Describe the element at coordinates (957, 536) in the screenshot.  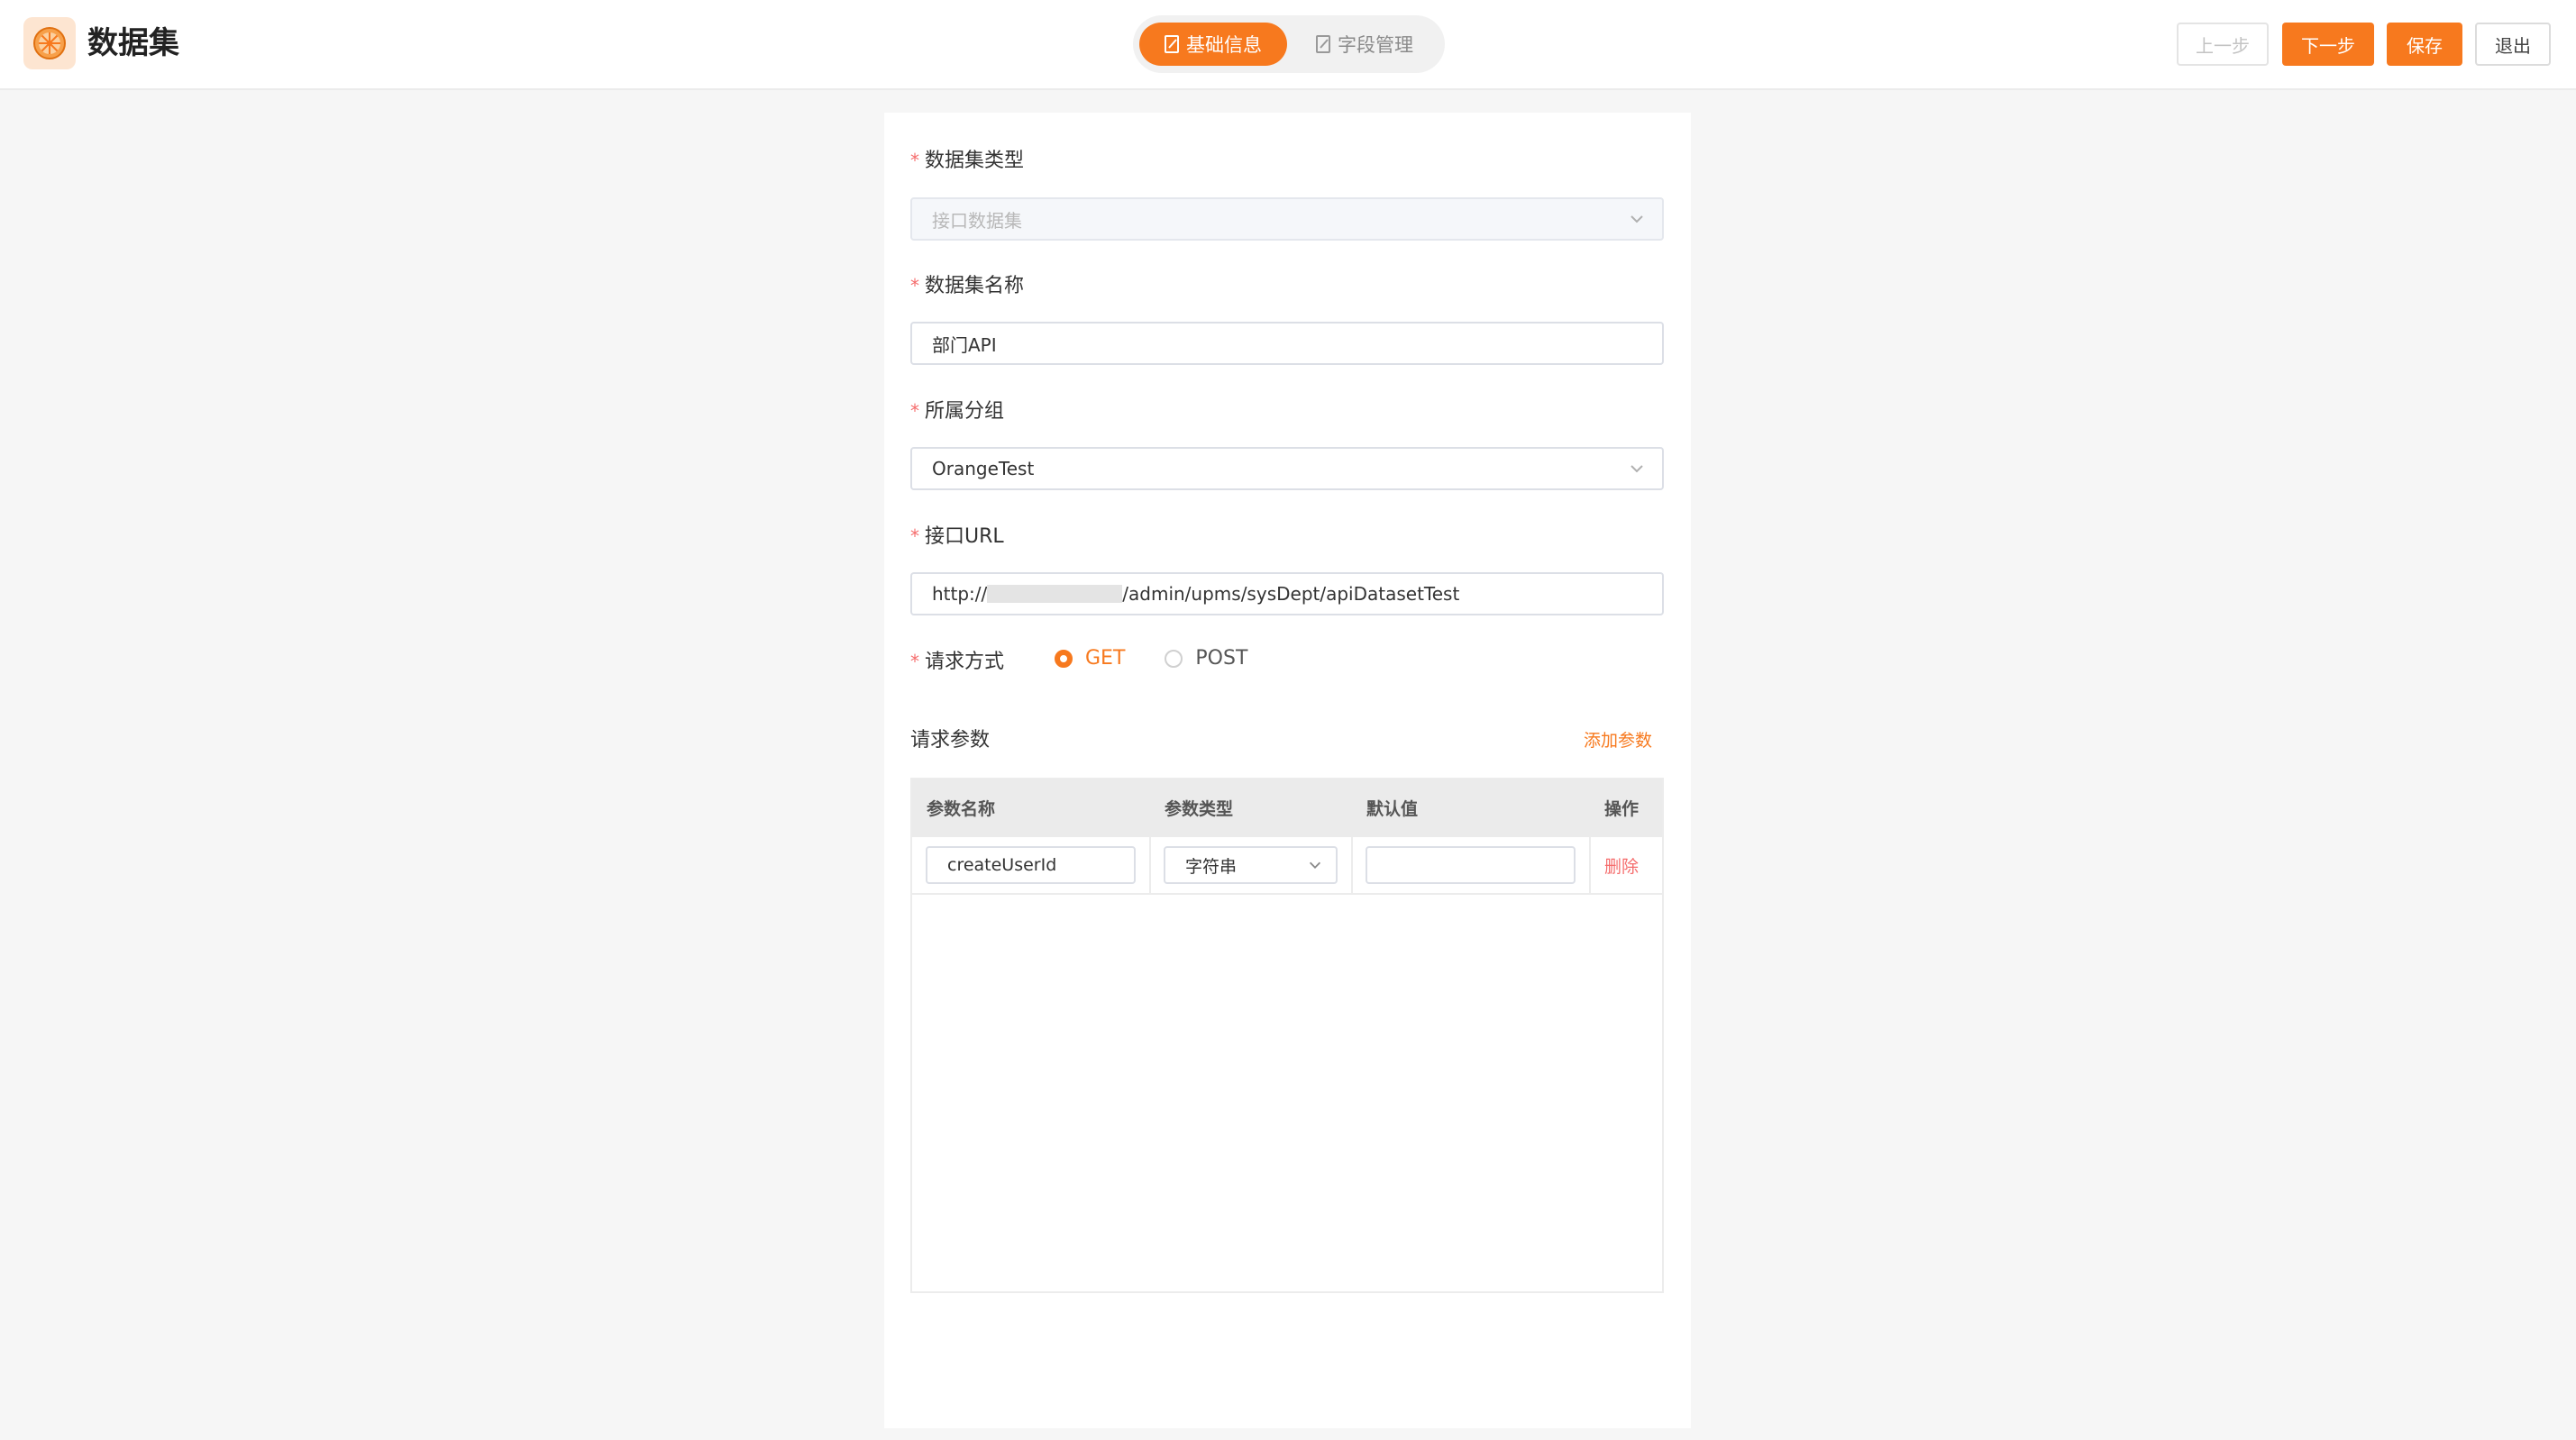
I see `api-url-label: * 接口URL` at that location.